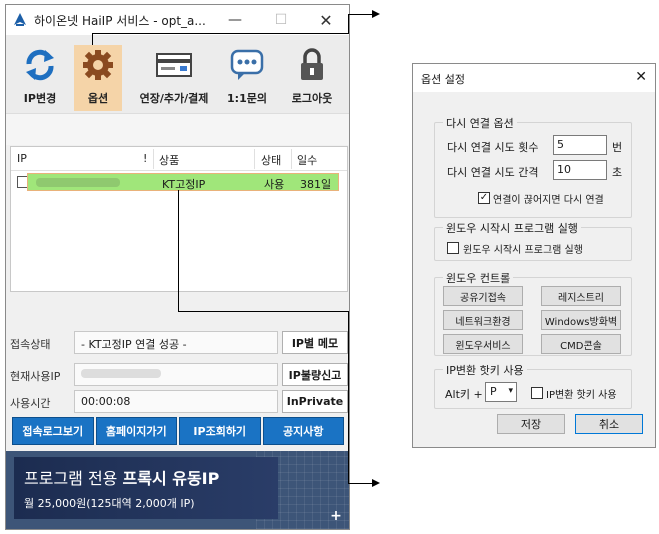 The image size is (659, 534). I want to click on chevron-down-icon: ▾, so click(510, 391).